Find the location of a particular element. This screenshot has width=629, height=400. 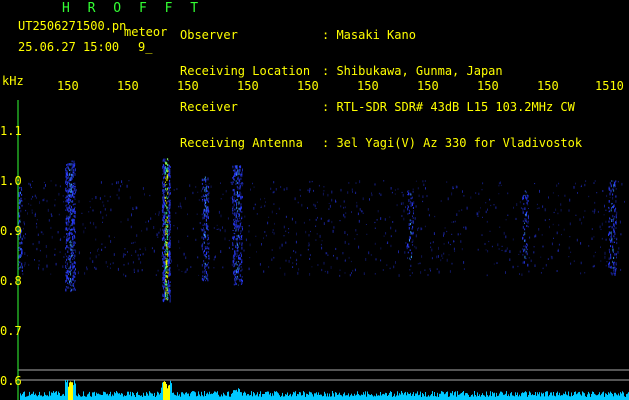

meteor-count: 9_ is located at coordinates (145, 47).